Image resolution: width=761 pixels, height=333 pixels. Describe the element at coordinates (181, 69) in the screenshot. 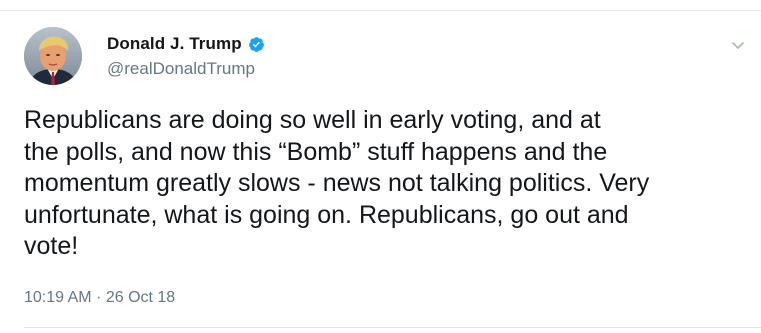

I see `author-handle: @realDonaldTrump` at that location.